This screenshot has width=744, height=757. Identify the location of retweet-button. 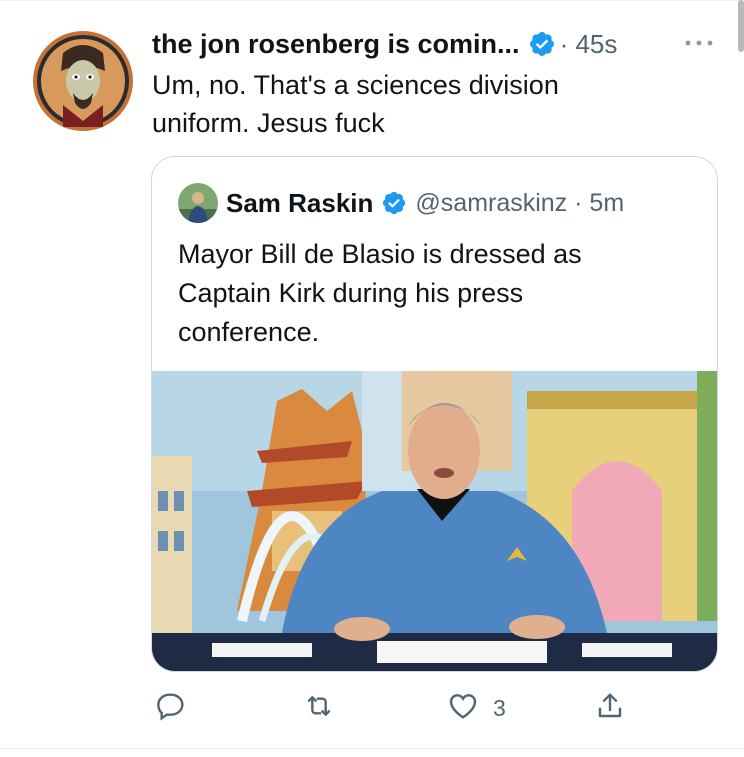
(319, 708).